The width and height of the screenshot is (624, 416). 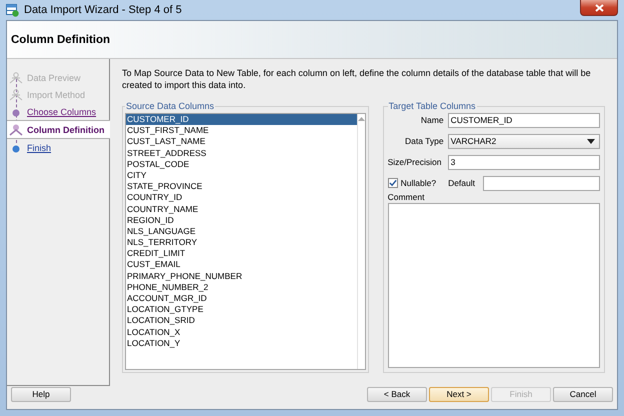 I want to click on column-list-item: CUST_FIRST_NAME, so click(x=241, y=130).